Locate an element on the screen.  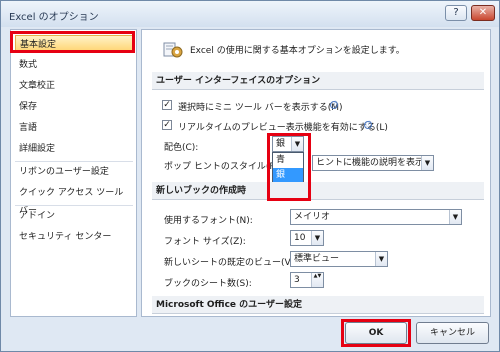
intro-description: Excel の使用に関する基本オプションを設定します。 is located at coordinates (297, 51).